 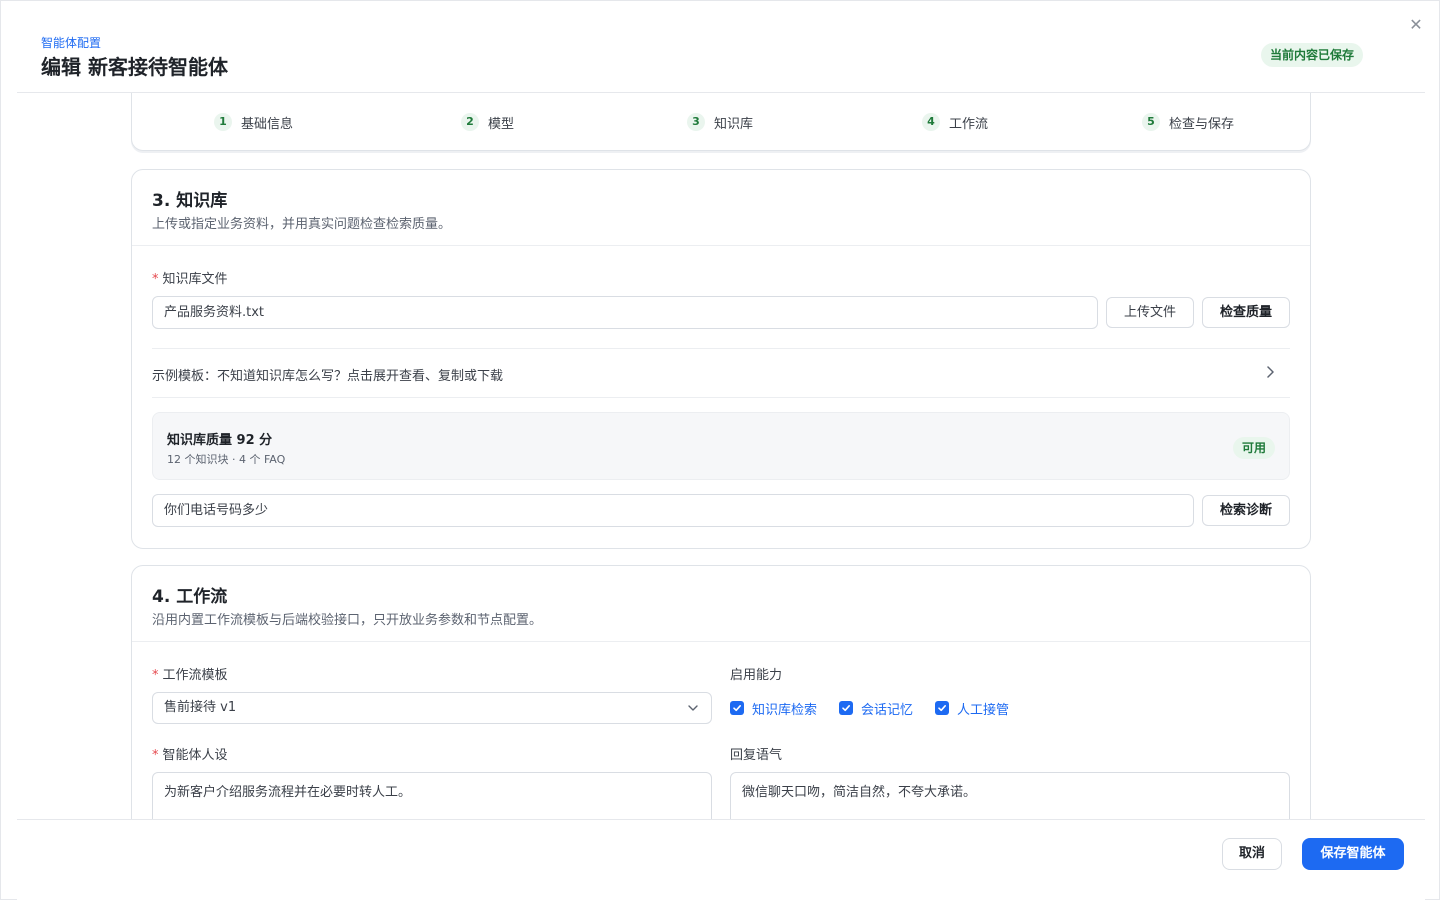 I want to click on capability-session-memory: 会话记忆, so click(x=876, y=708).